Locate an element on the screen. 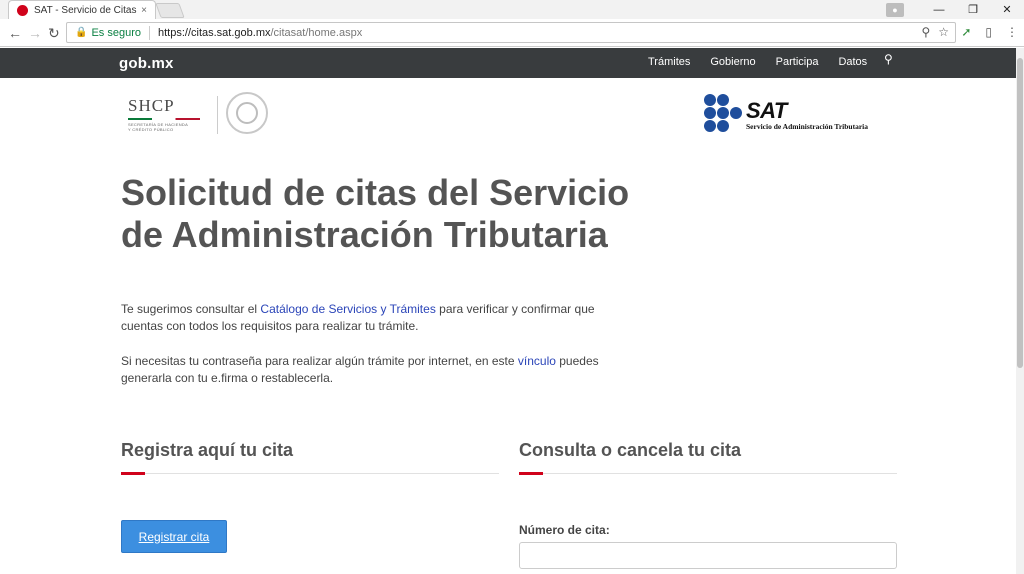 The image size is (1024, 574). appointment-number-input is located at coordinates (708, 555).